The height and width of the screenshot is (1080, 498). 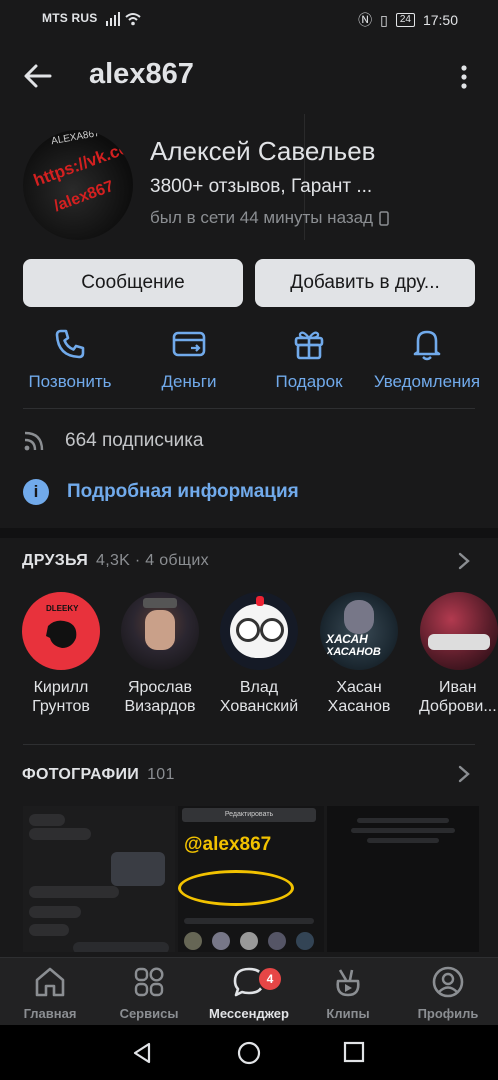 I want to click on tab-clips: Клипы, so click(x=348, y=992).